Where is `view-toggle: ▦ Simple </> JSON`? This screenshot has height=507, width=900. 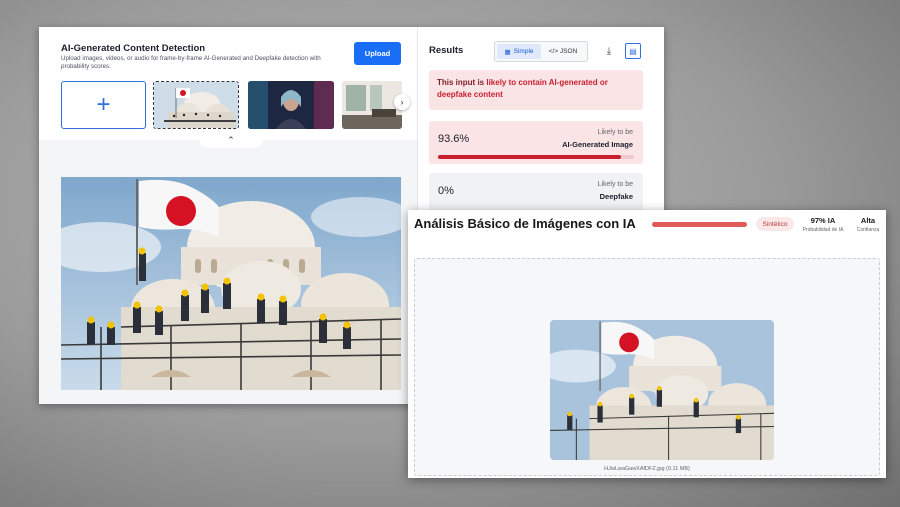
view-toggle: ▦ Simple </> JSON is located at coordinates (541, 51).